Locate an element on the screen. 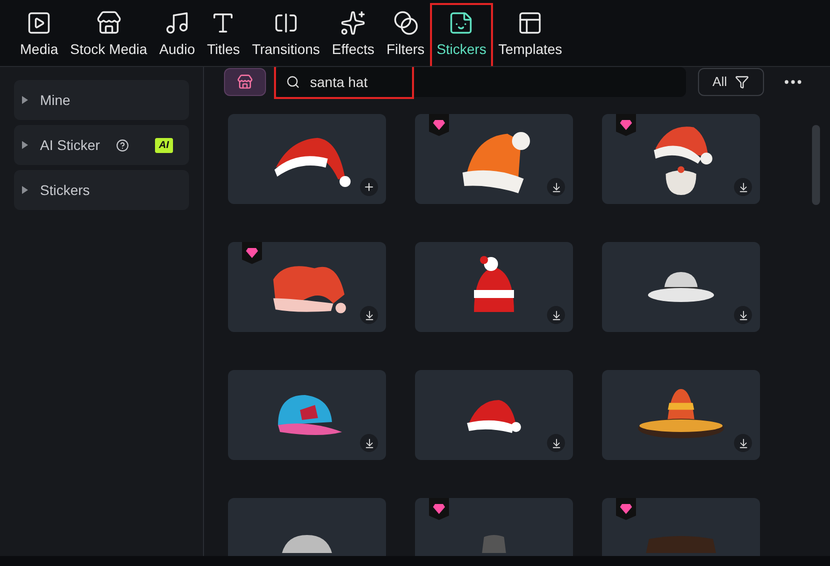  tab: Stickers is located at coordinates (462, 35).